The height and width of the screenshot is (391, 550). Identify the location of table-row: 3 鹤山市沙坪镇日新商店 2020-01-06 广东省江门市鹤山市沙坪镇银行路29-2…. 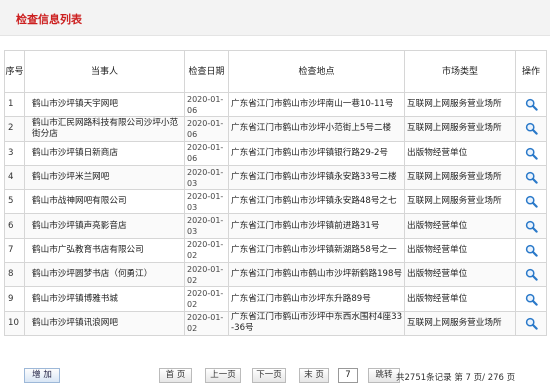
(275, 153).